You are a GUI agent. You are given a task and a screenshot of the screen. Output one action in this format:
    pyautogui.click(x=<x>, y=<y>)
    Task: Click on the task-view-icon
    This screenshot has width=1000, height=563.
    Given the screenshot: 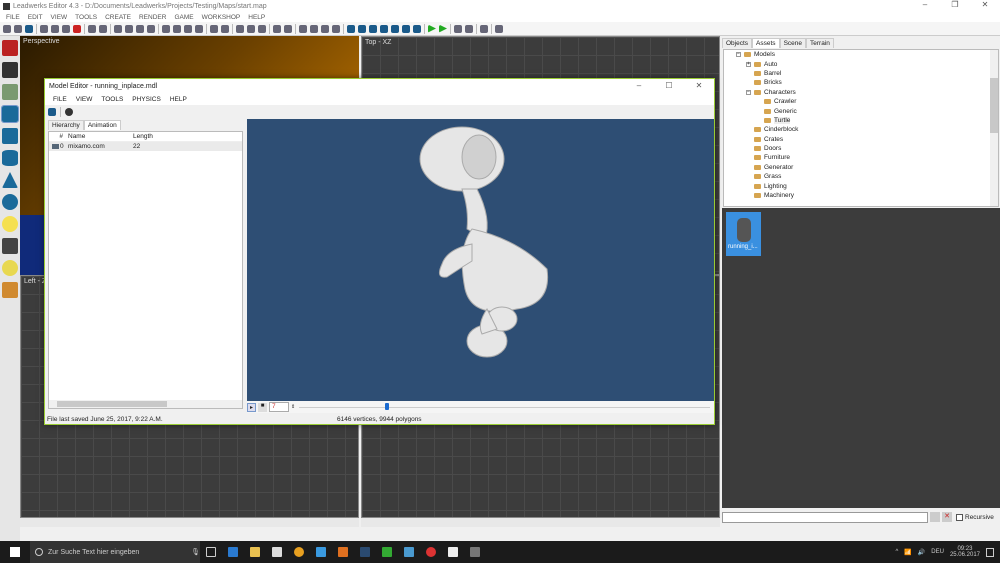 What is the action you would take?
    pyautogui.click(x=211, y=552)
    